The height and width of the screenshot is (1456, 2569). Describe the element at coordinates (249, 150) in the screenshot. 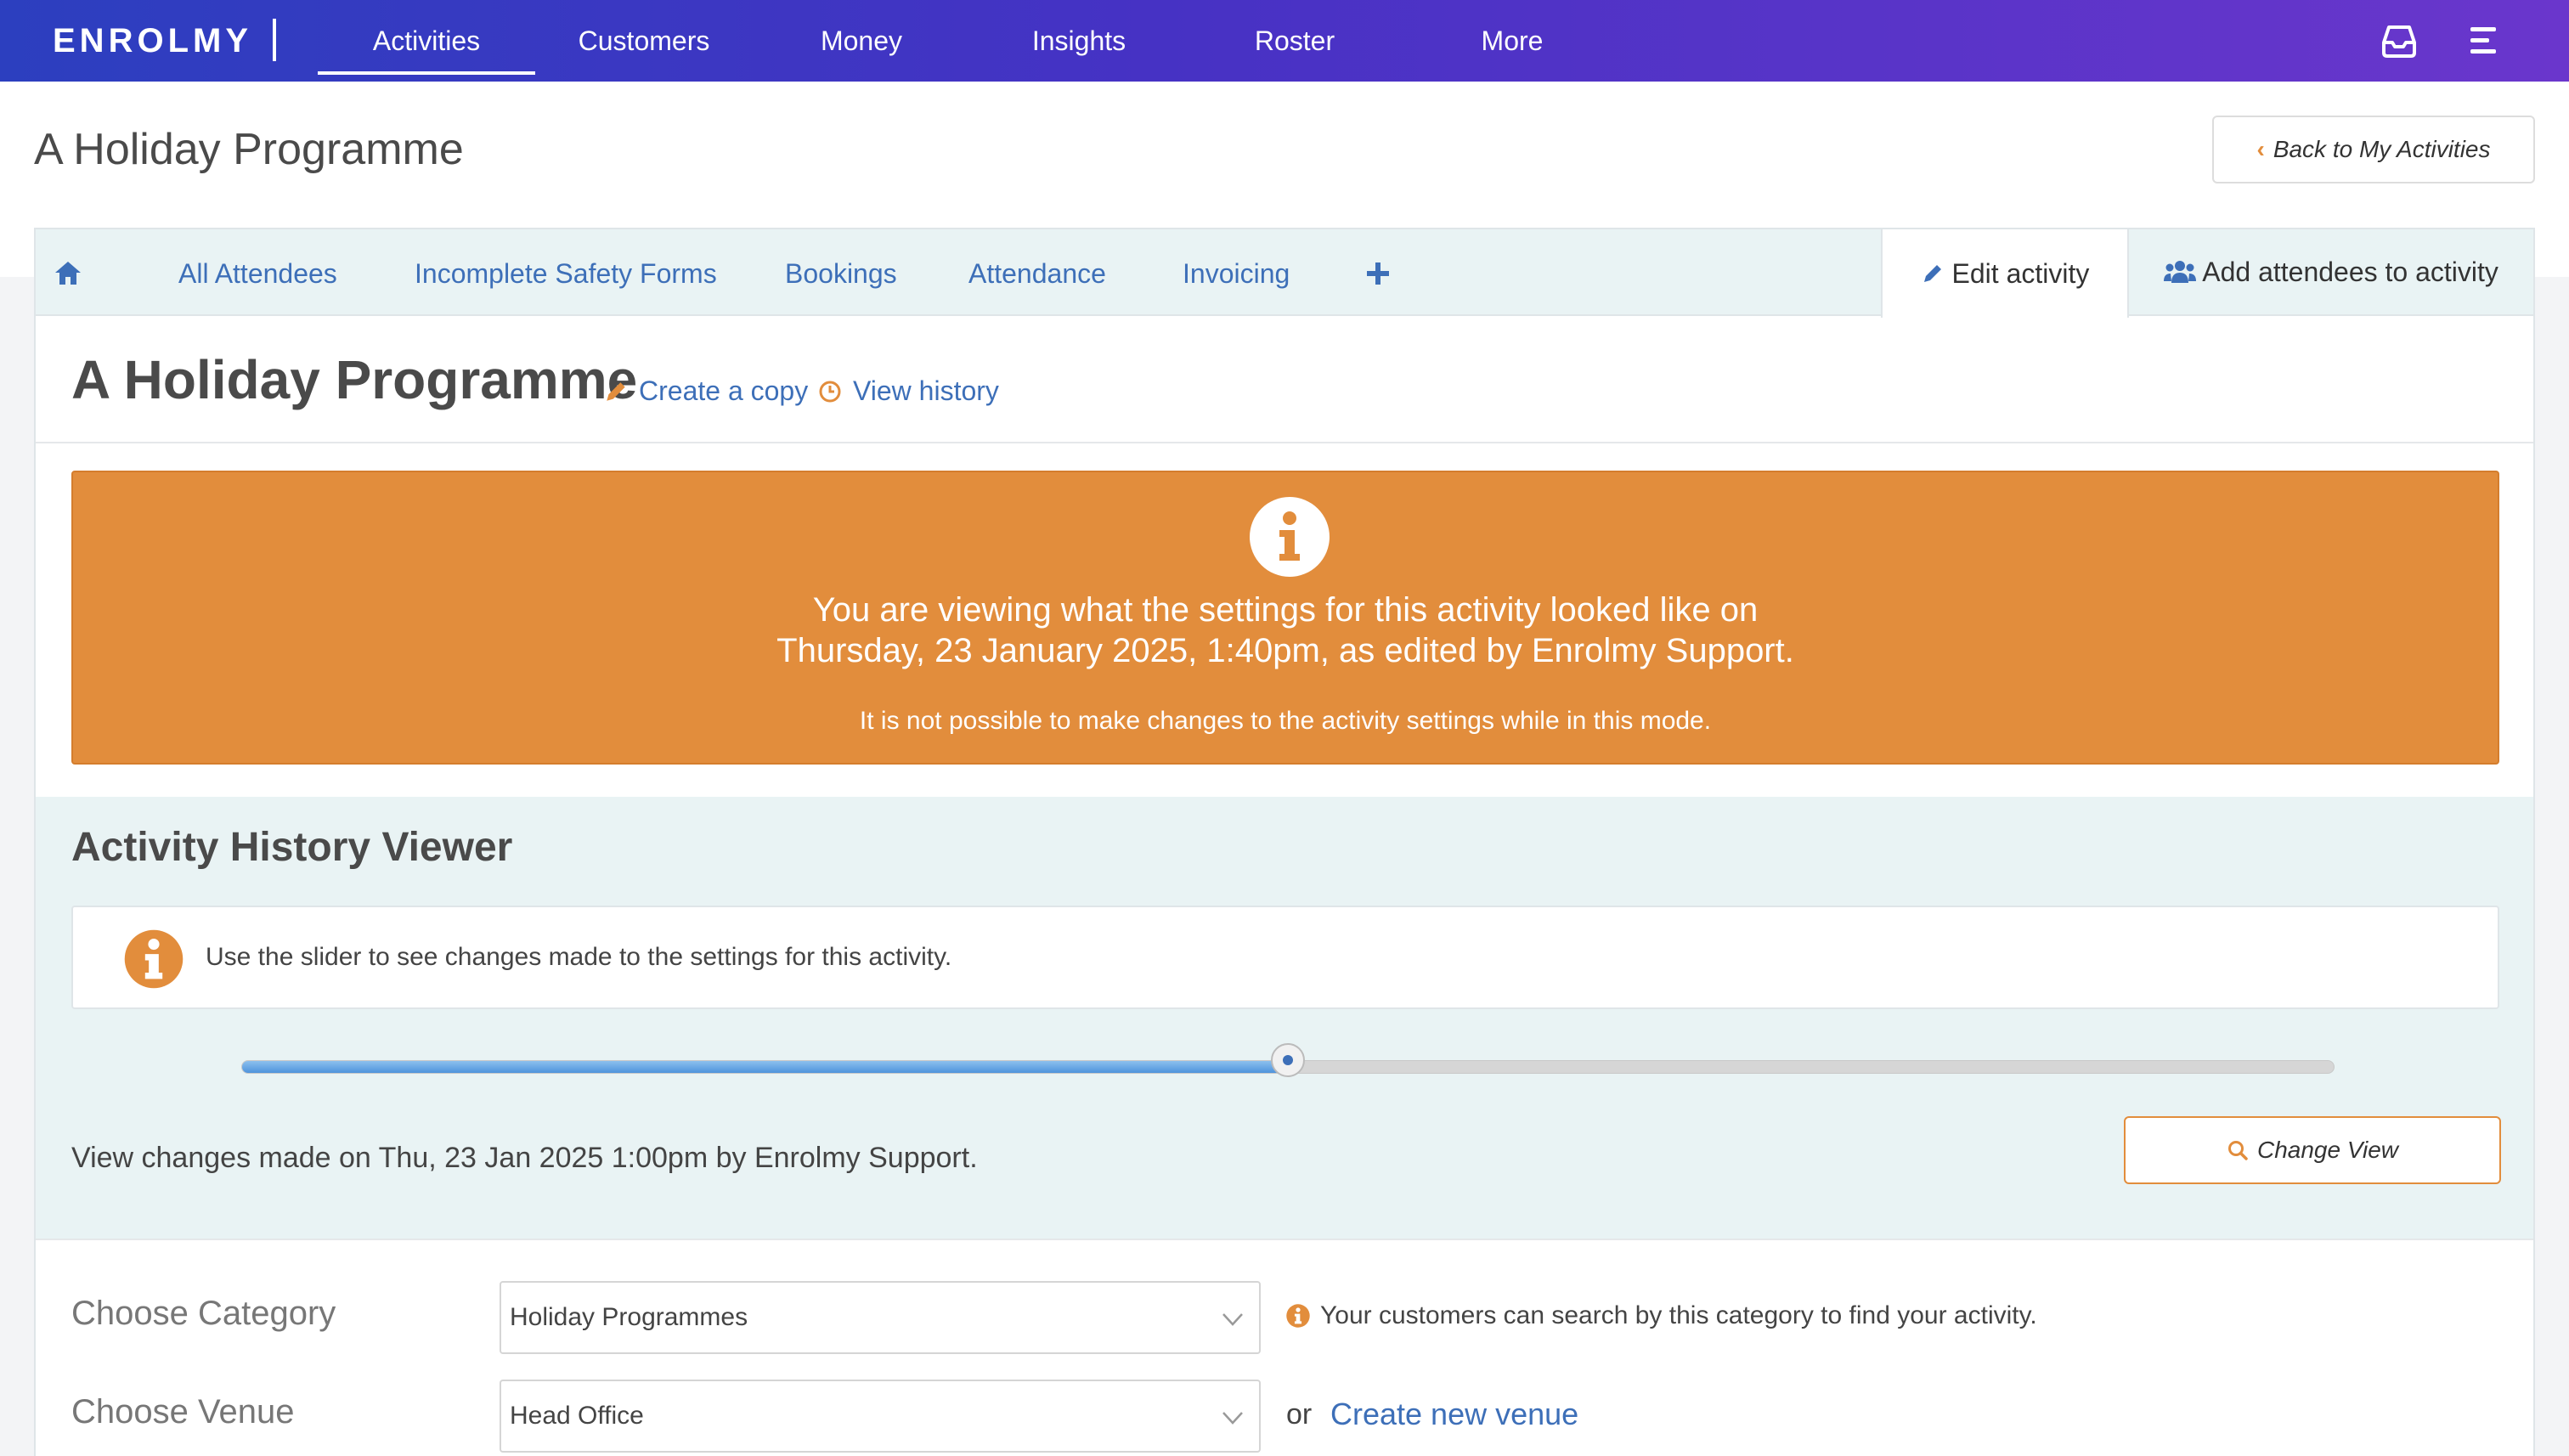

I see `page-title: A Holiday Programme` at that location.